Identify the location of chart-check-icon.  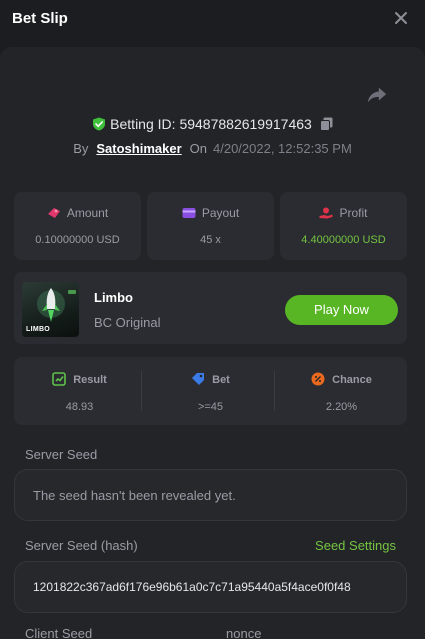
(59, 379).